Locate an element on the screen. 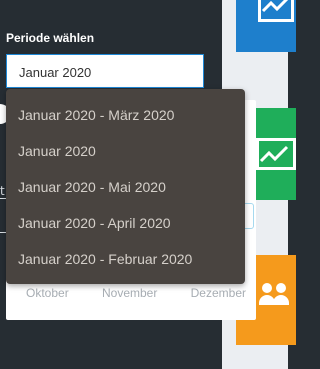  line-chart-icon is located at coordinates (276, 154).